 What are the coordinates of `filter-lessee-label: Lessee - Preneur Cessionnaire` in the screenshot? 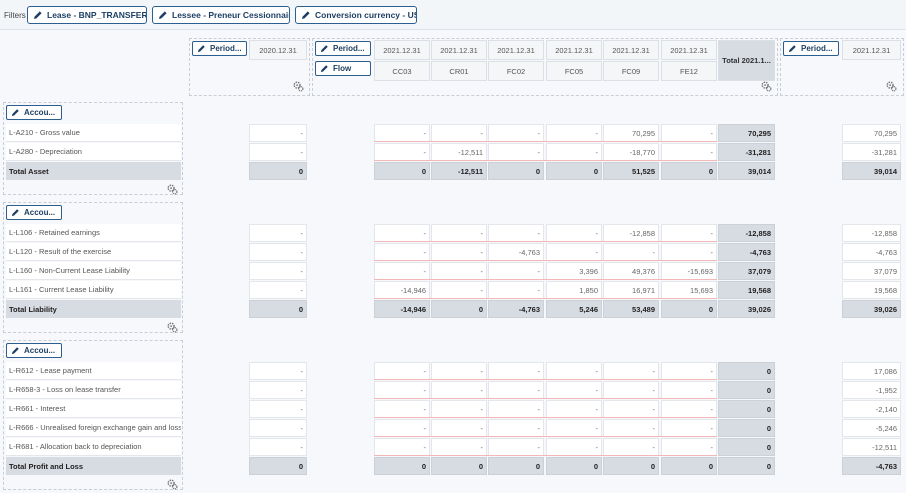 It's located at (231, 15).